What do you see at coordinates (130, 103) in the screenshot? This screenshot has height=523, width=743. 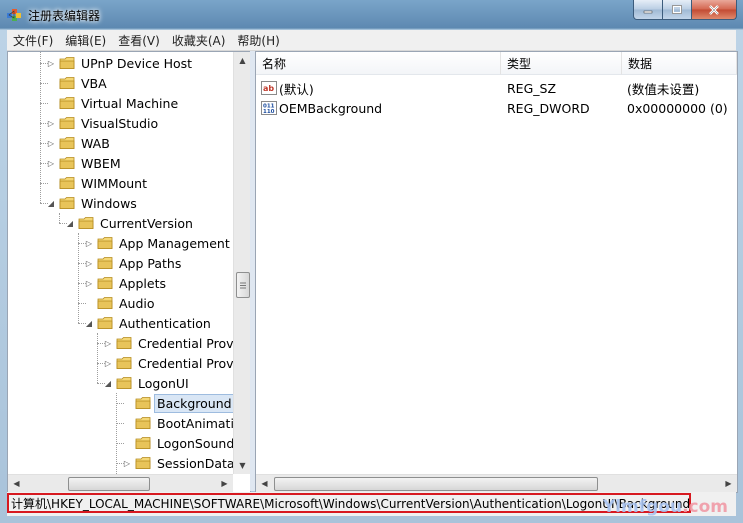 I see `tree-item-label: Virtual Machine` at bounding box center [130, 103].